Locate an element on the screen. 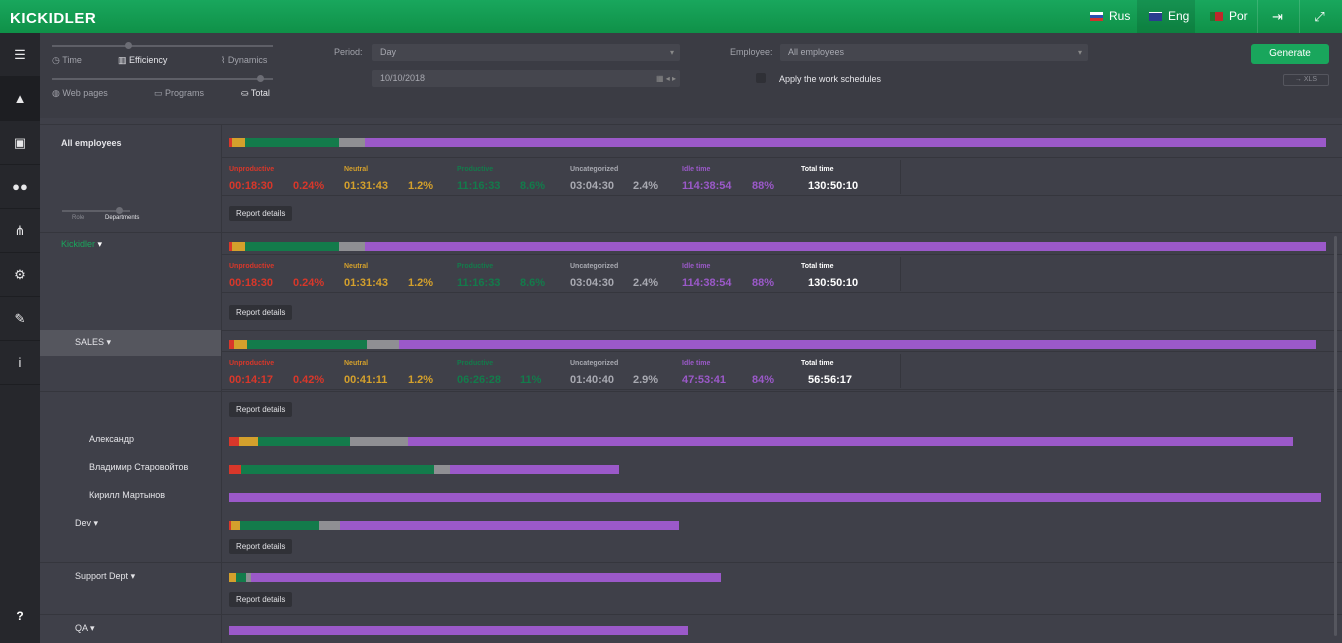 This screenshot has width=1342, height=643. date-value: 10/10/2018 is located at coordinates (403, 78).